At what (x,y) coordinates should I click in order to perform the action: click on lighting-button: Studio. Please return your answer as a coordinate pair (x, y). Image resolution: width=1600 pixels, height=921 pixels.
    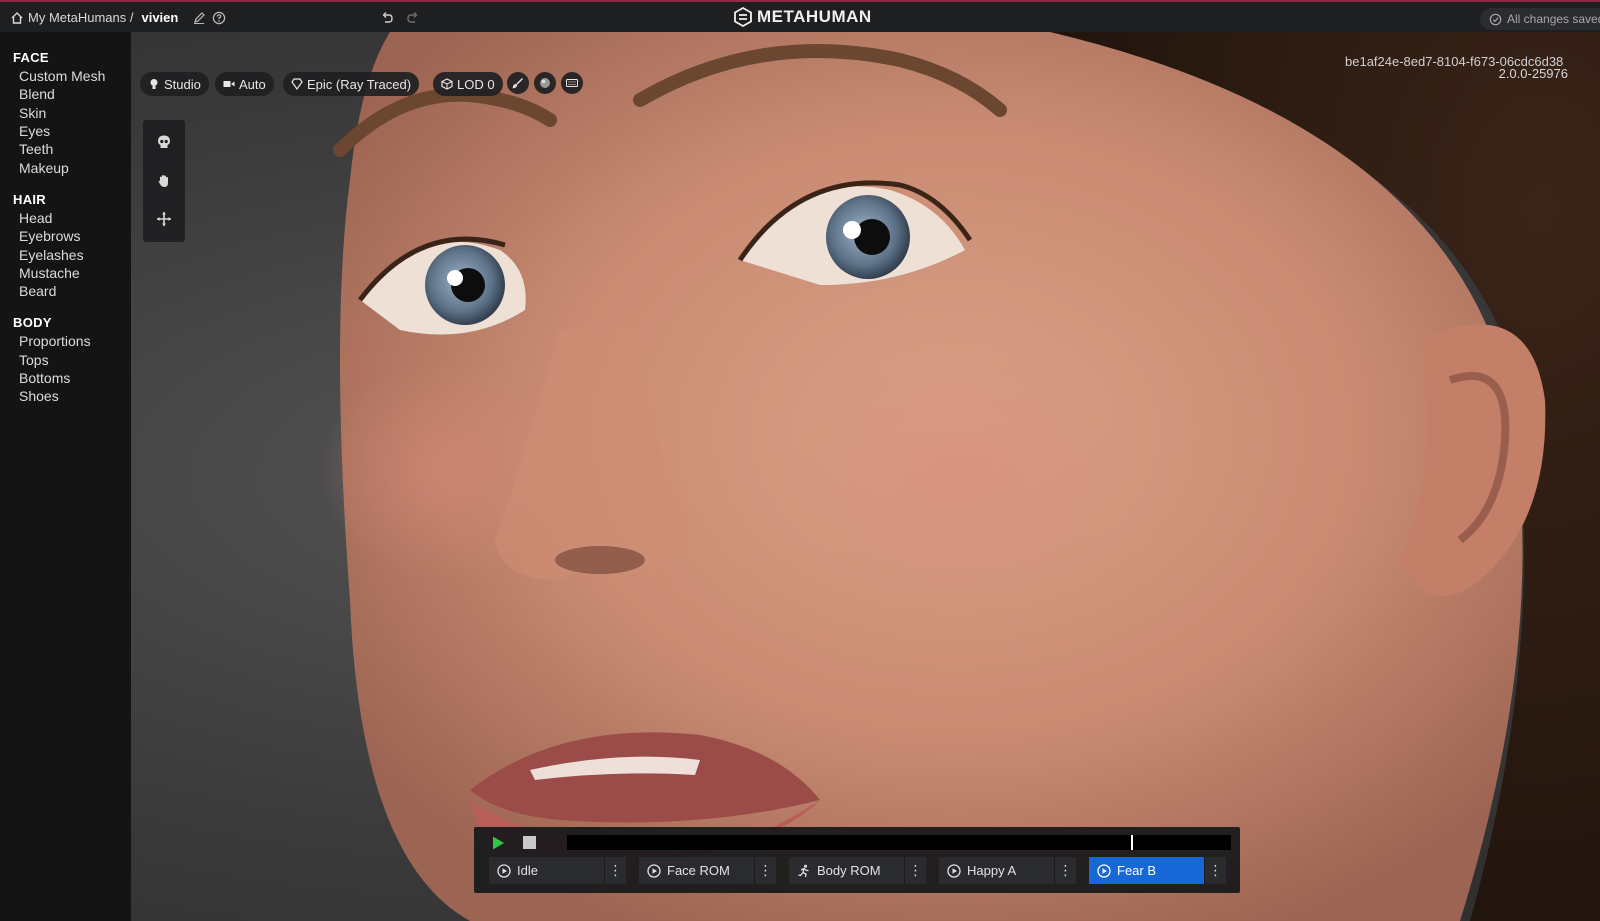
    Looking at the image, I should click on (174, 84).